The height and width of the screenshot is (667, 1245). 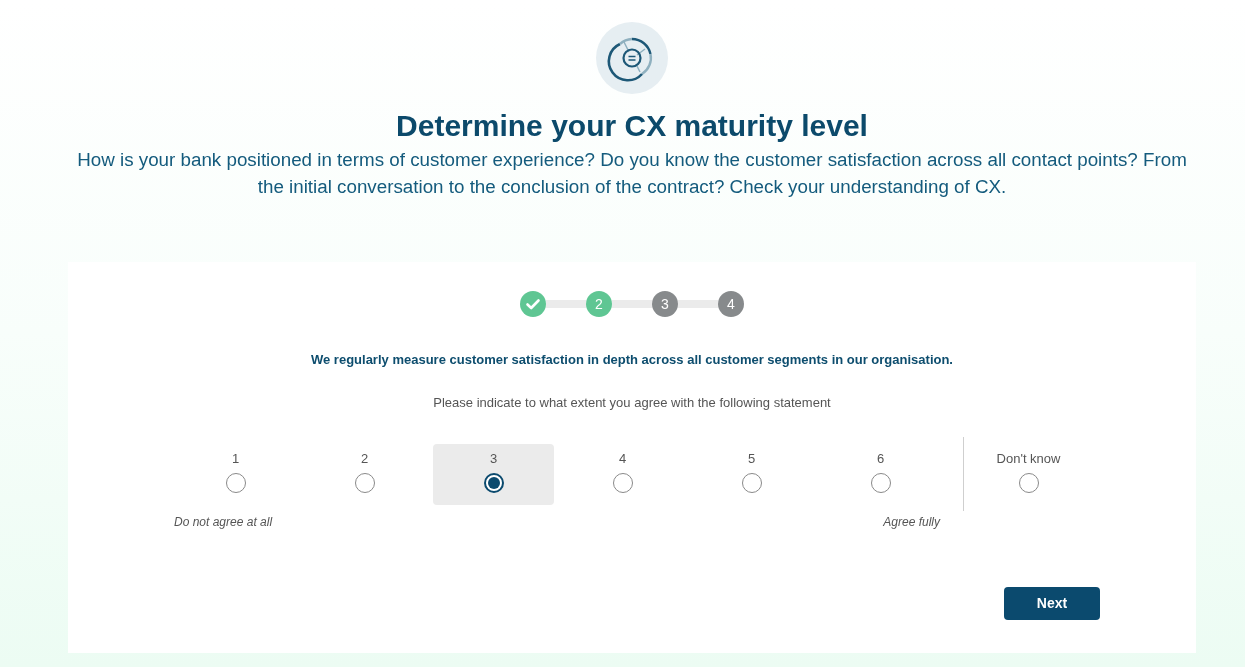 I want to click on option-label: 2, so click(x=364, y=458).